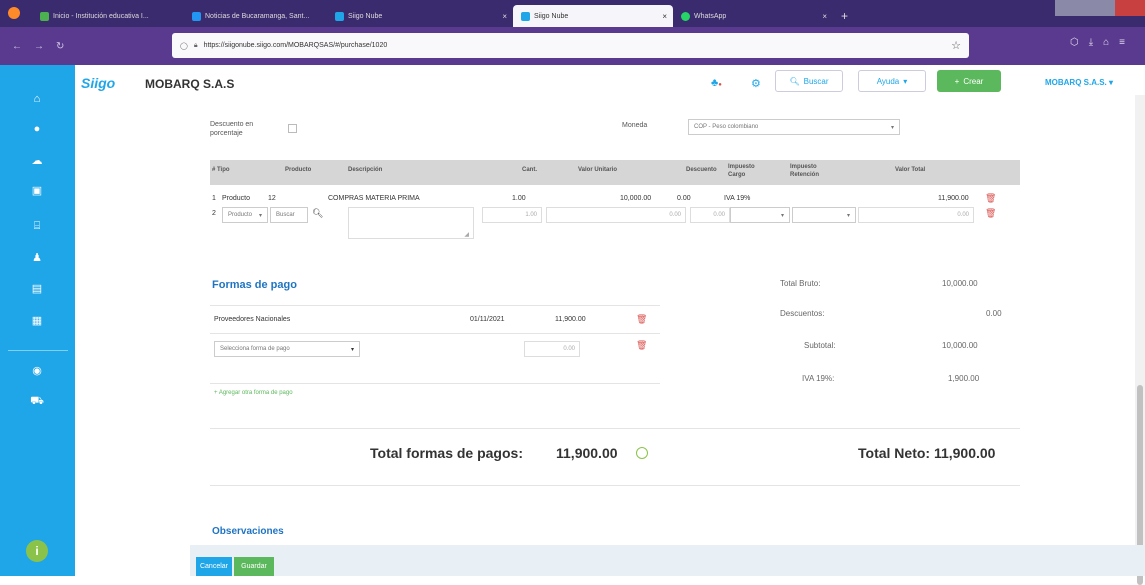 The image size is (1145, 585). What do you see at coordinates (14, 13) in the screenshot?
I see `firefox-icon` at bounding box center [14, 13].